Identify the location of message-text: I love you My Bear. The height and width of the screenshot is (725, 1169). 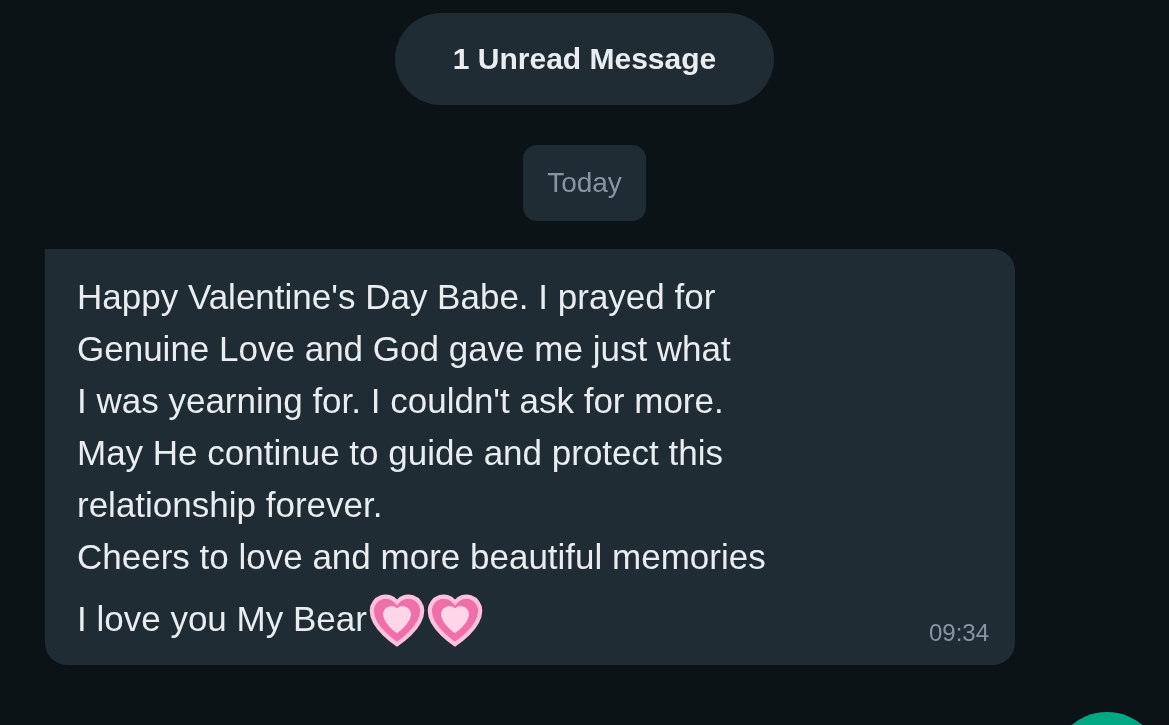
(222, 619).